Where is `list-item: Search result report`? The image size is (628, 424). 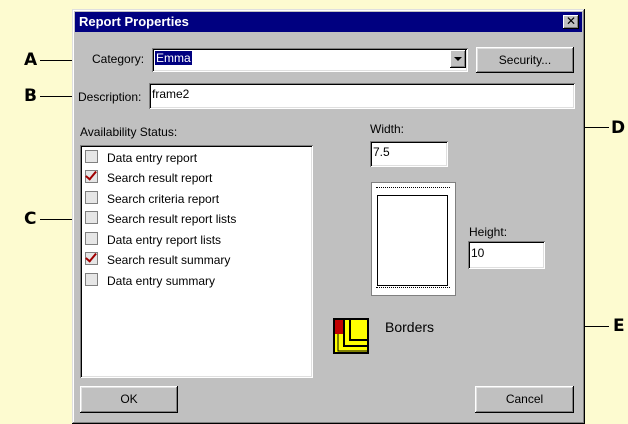 list-item: Search result report is located at coordinates (148, 179).